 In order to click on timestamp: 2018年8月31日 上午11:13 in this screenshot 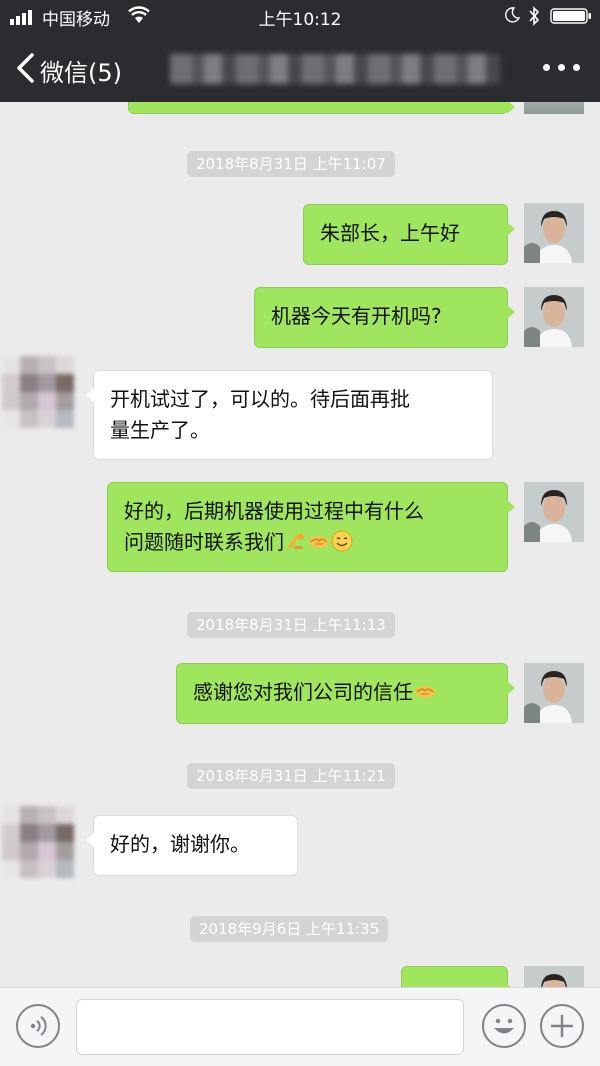, I will do `click(291, 625)`.